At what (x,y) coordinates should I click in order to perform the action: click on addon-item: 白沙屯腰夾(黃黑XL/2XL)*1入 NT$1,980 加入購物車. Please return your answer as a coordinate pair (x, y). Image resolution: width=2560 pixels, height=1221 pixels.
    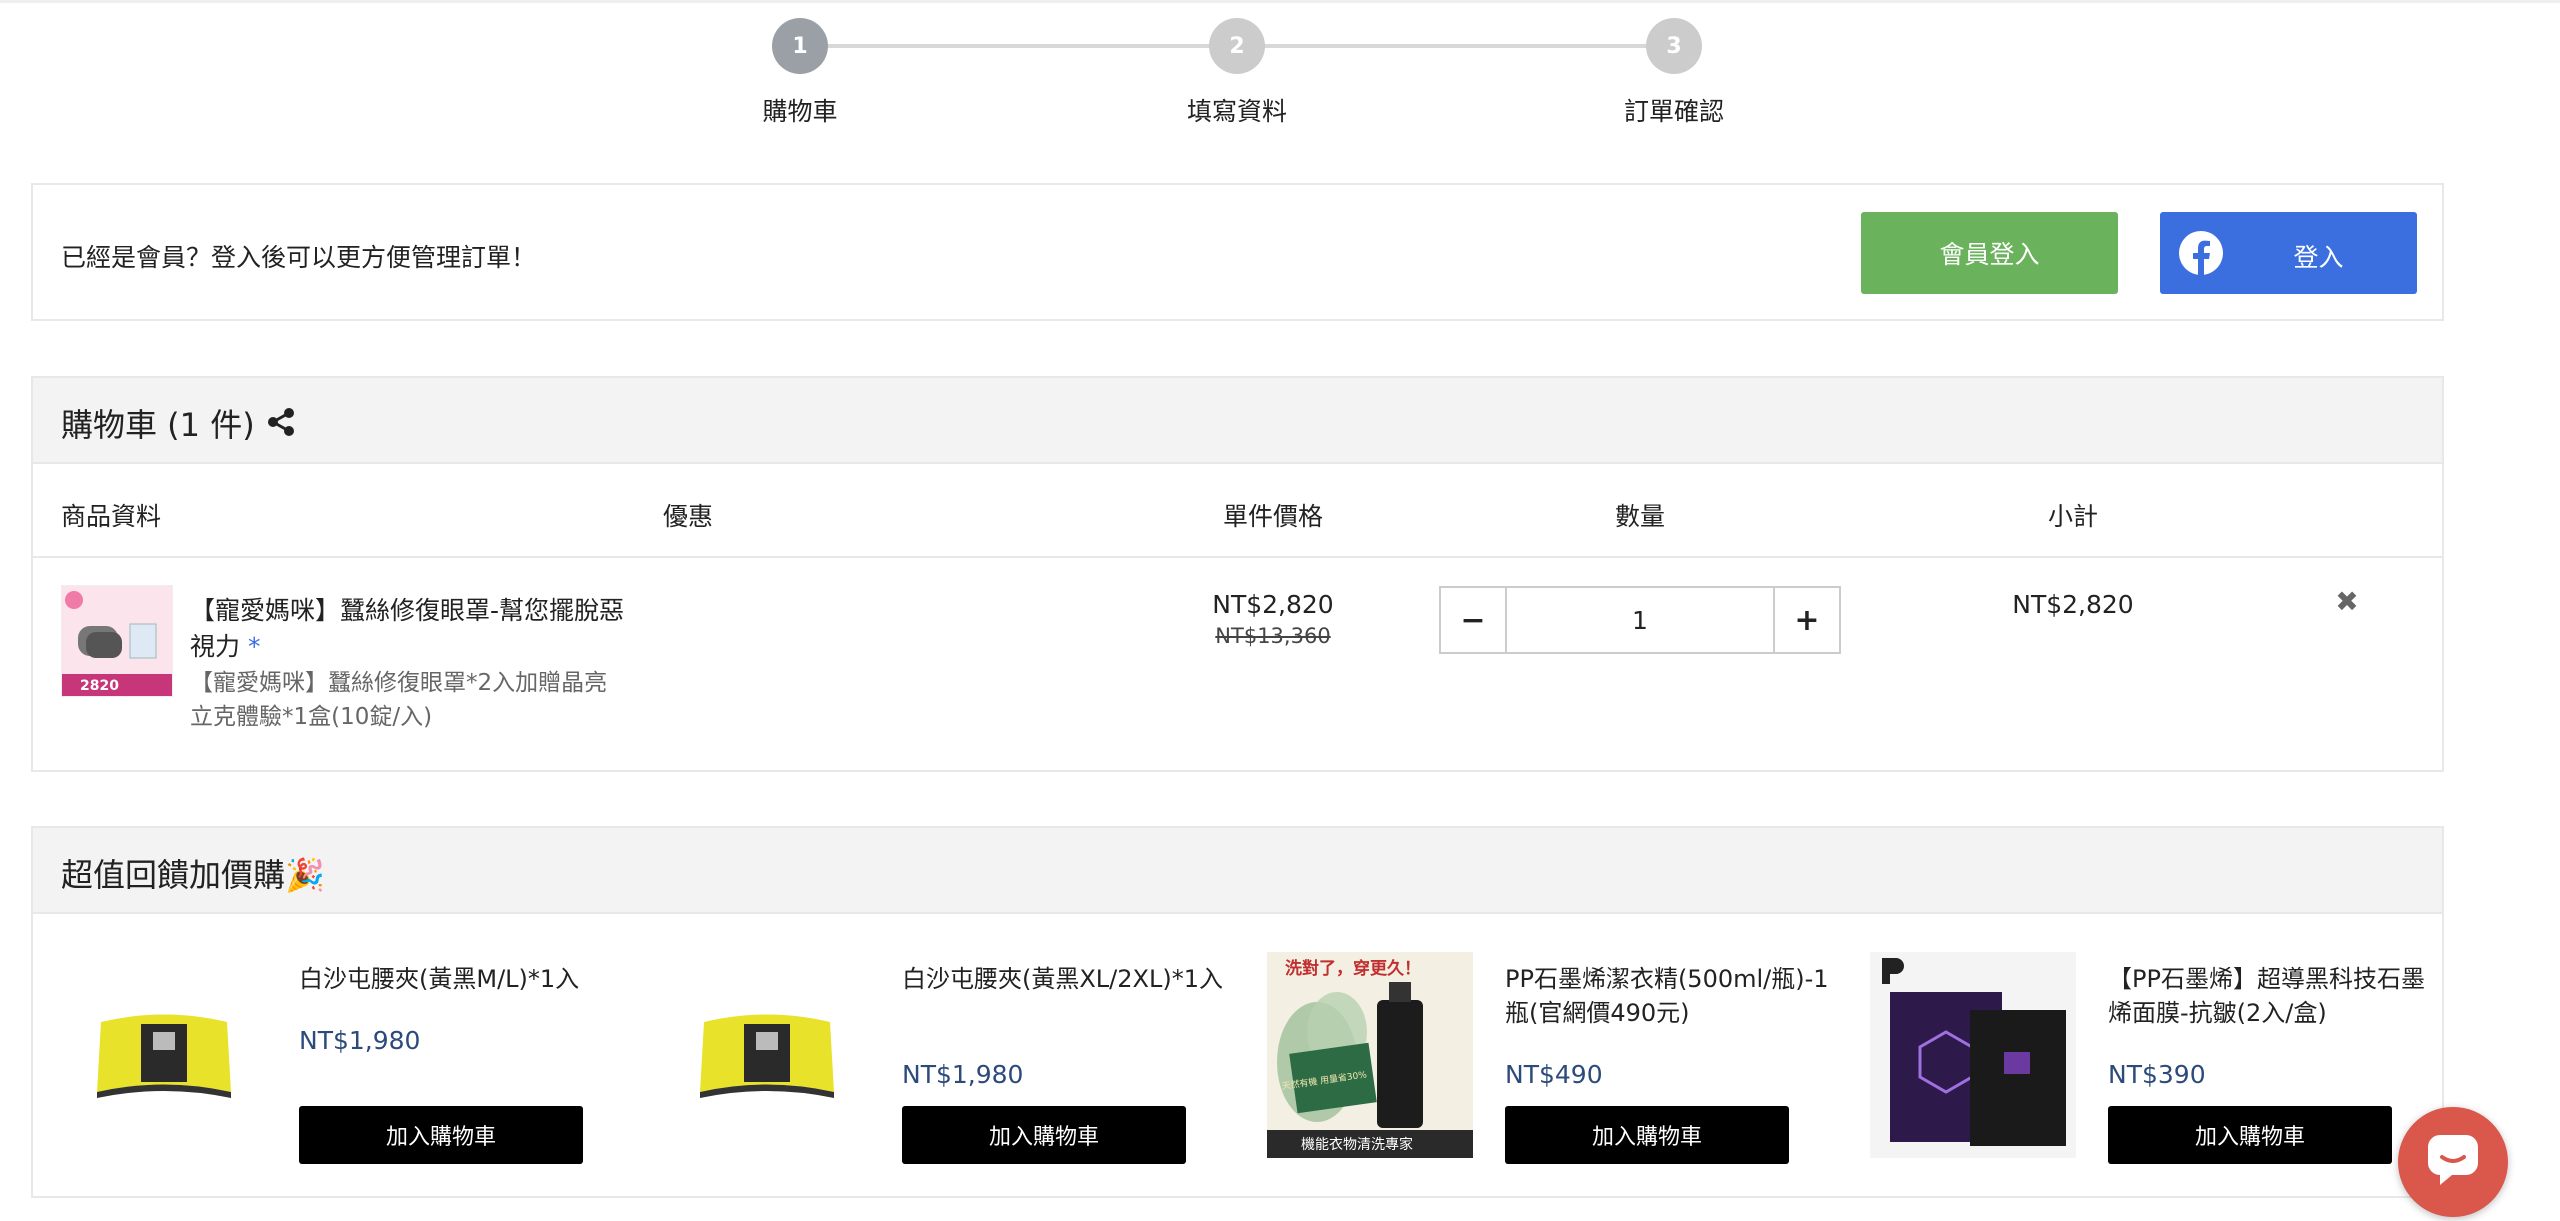
    Looking at the image, I should click on (964, 1062).